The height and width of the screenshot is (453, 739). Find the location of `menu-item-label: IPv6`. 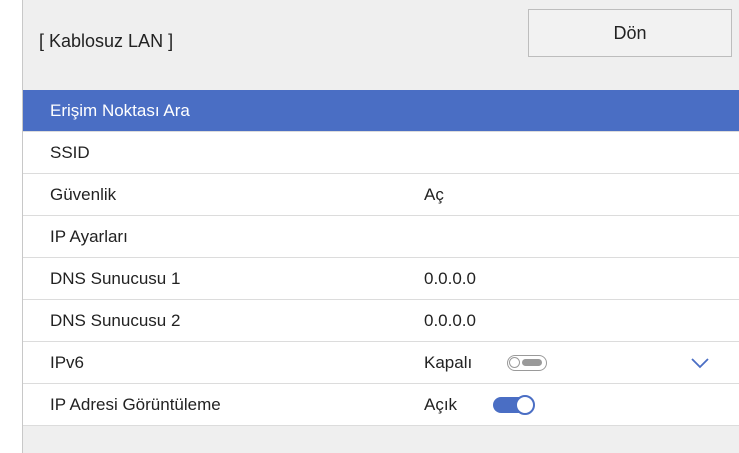

menu-item-label: IPv6 is located at coordinates (67, 362).